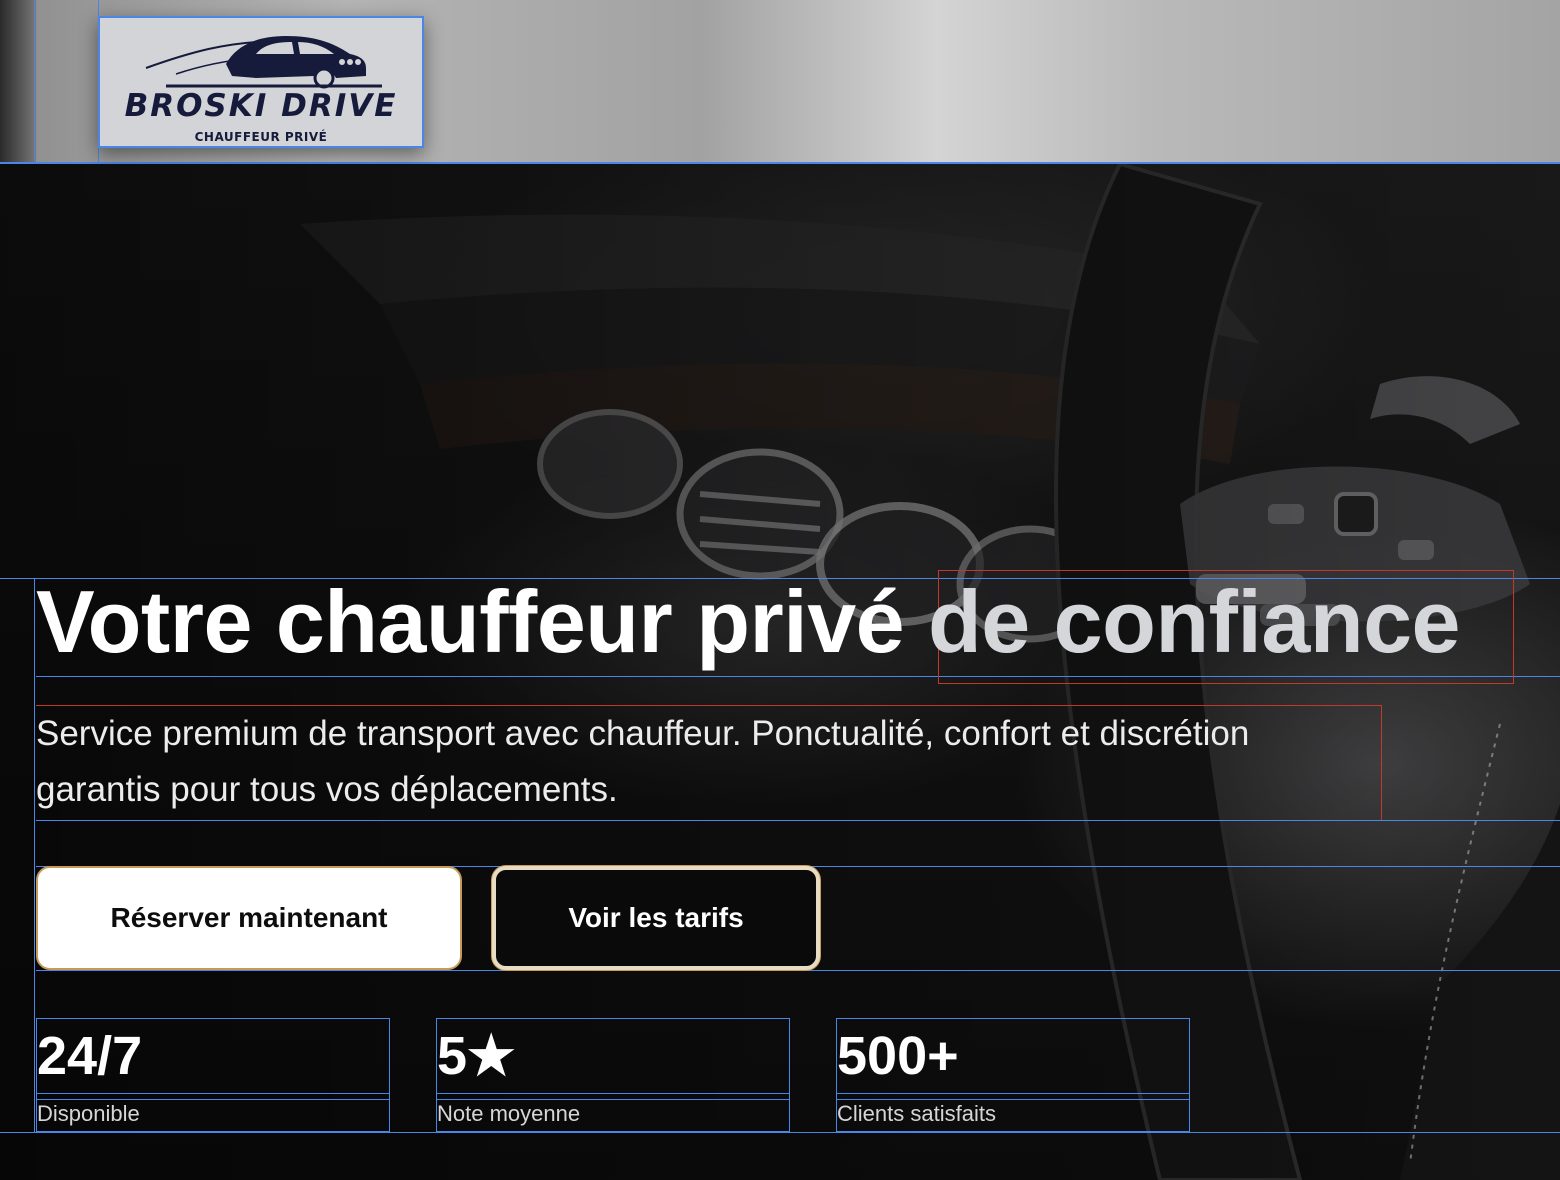 The width and height of the screenshot is (1560, 1180). What do you see at coordinates (476, 1056) in the screenshot?
I see `stat-value: 5★` at bounding box center [476, 1056].